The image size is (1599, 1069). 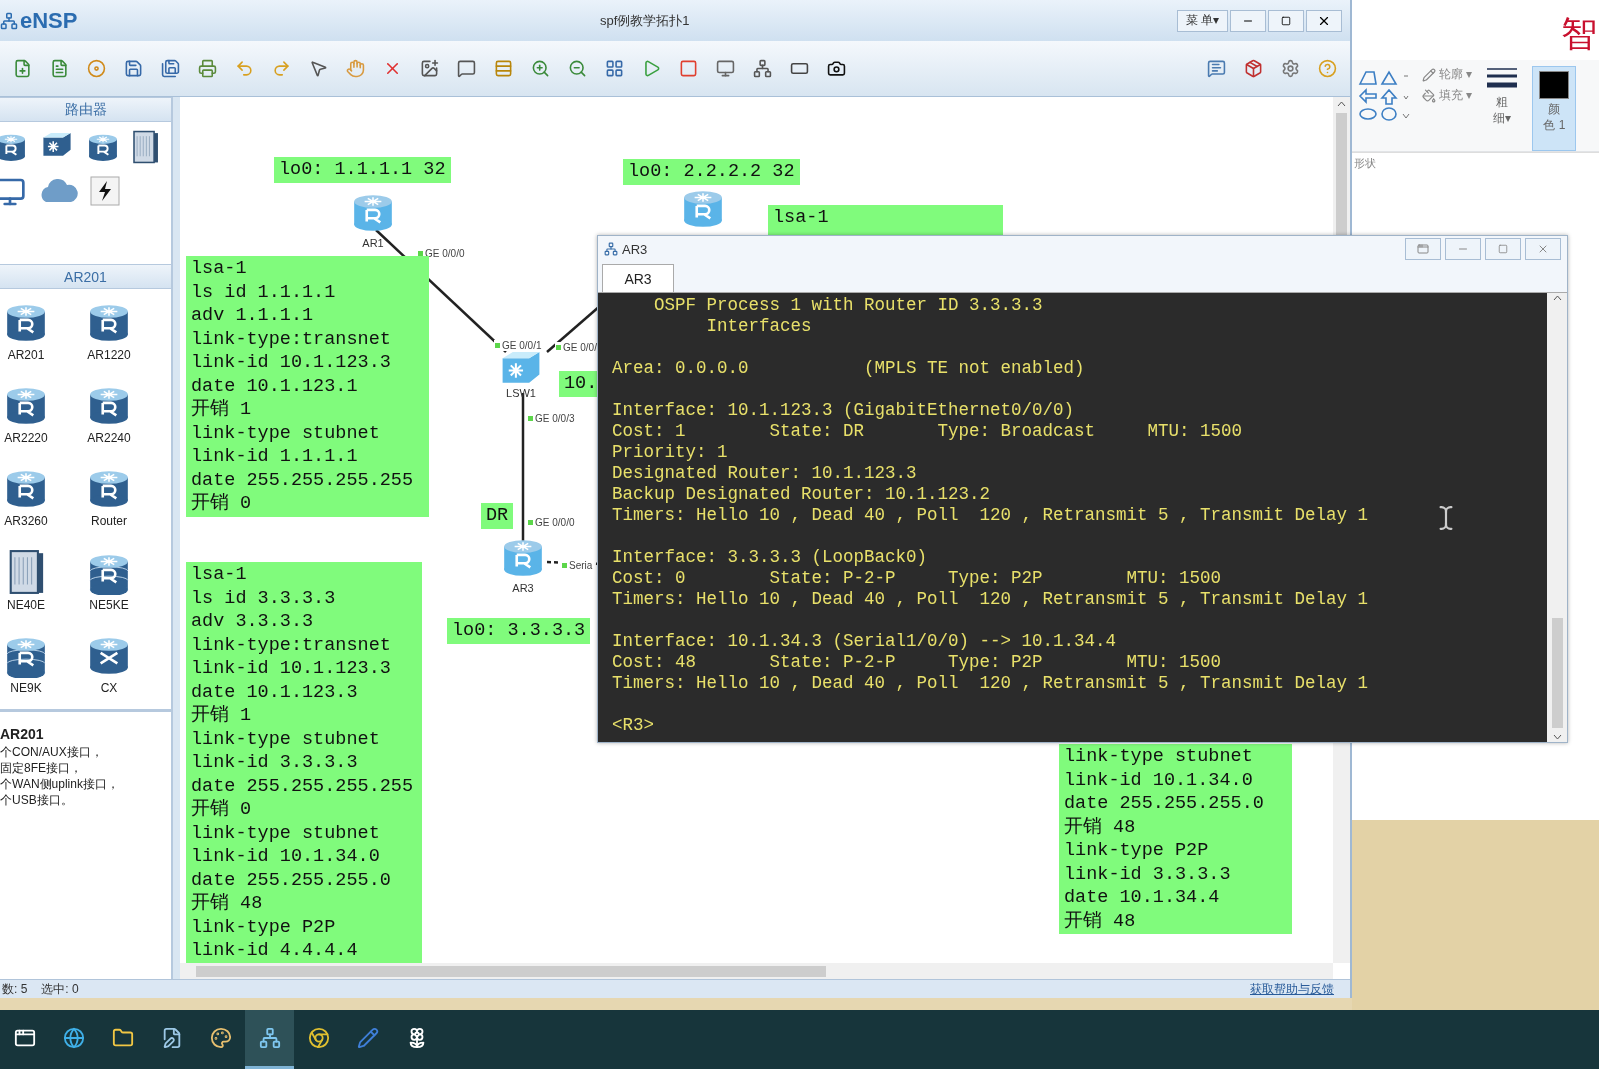 I want to click on annotation-text: date 10.1.34.4, so click(x=1142, y=898).